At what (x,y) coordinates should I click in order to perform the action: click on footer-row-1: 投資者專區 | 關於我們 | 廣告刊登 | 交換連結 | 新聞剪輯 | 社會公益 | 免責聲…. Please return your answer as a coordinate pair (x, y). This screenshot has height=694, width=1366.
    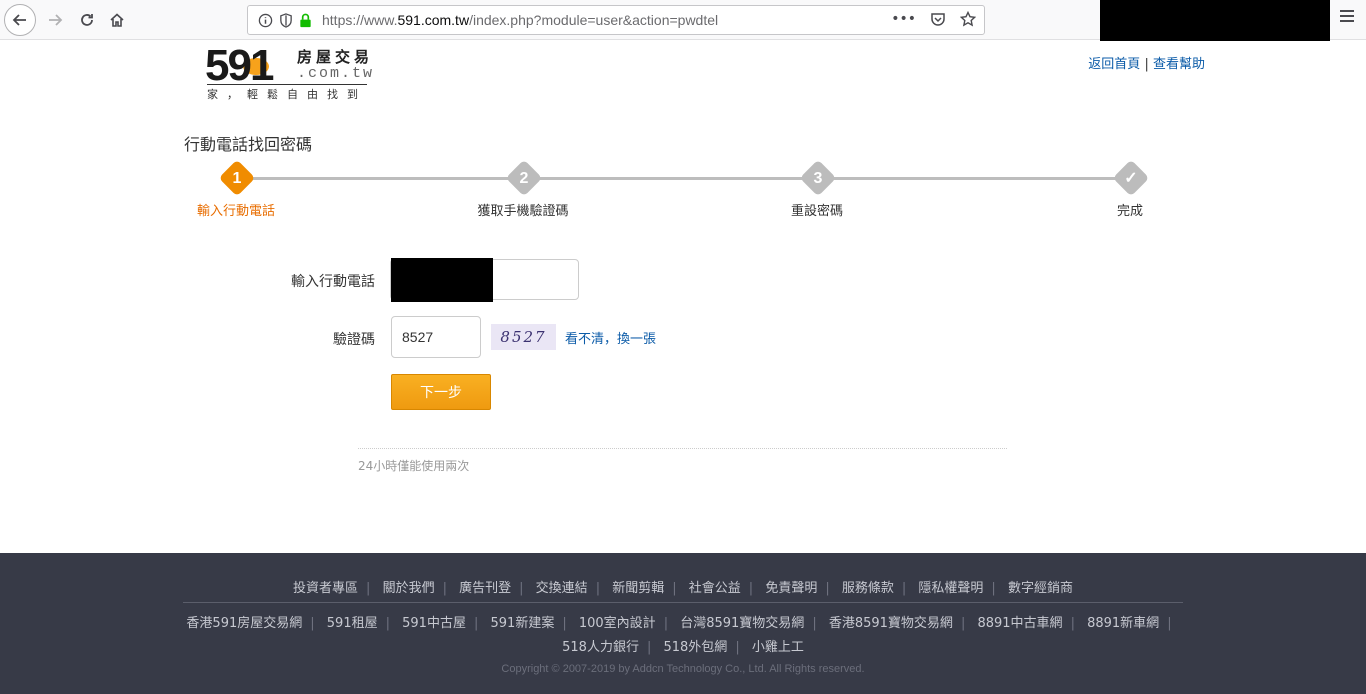
    Looking at the image, I should click on (683, 588).